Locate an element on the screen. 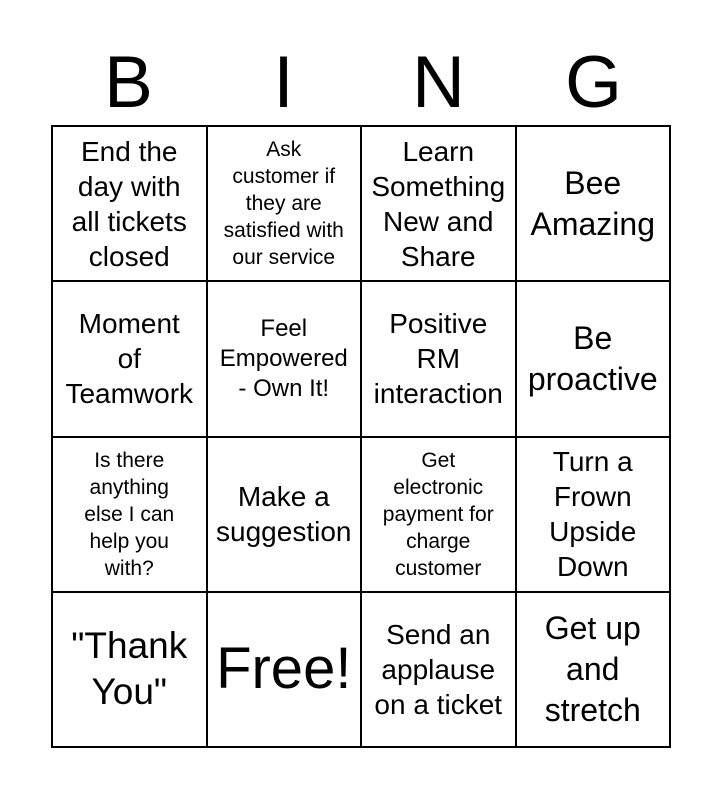 This screenshot has width=723, height=800. bingo-cell-label: Feel Empowered - Own It! is located at coordinates (283, 358).